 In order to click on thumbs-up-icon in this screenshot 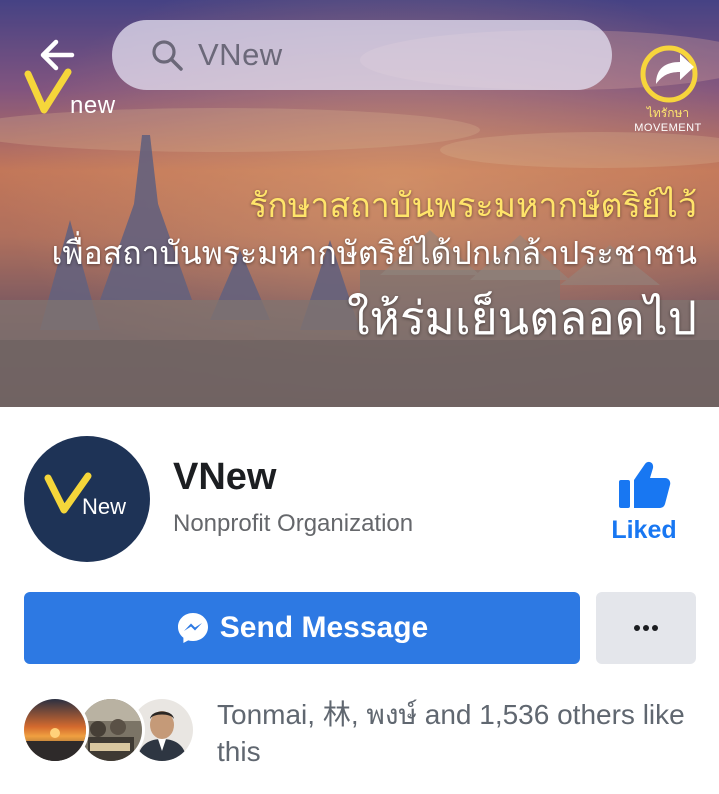, I will do `click(645, 484)`.